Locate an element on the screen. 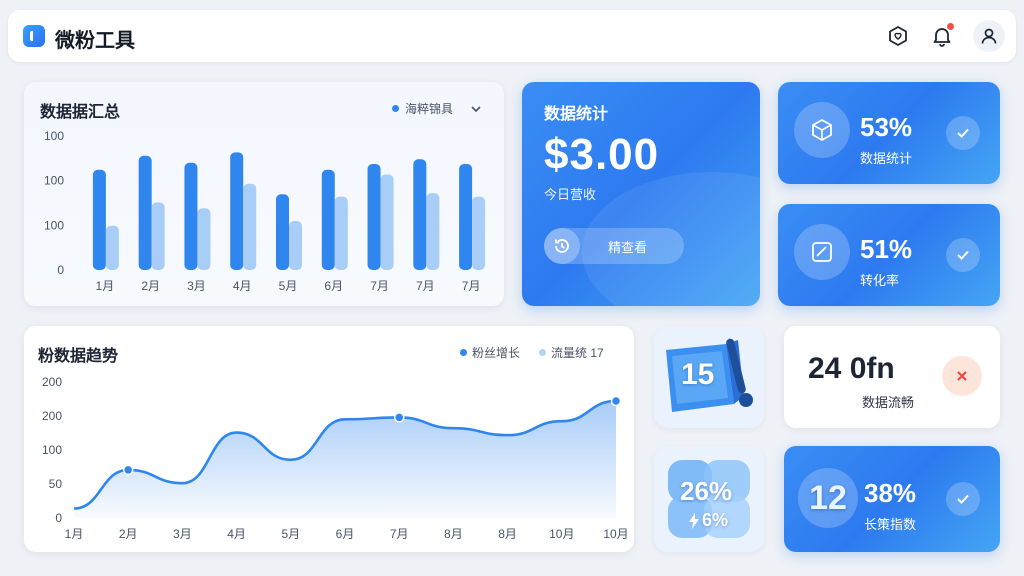 This screenshot has width=1024, height=576. view-details-button: 精查看 is located at coordinates (614, 246).